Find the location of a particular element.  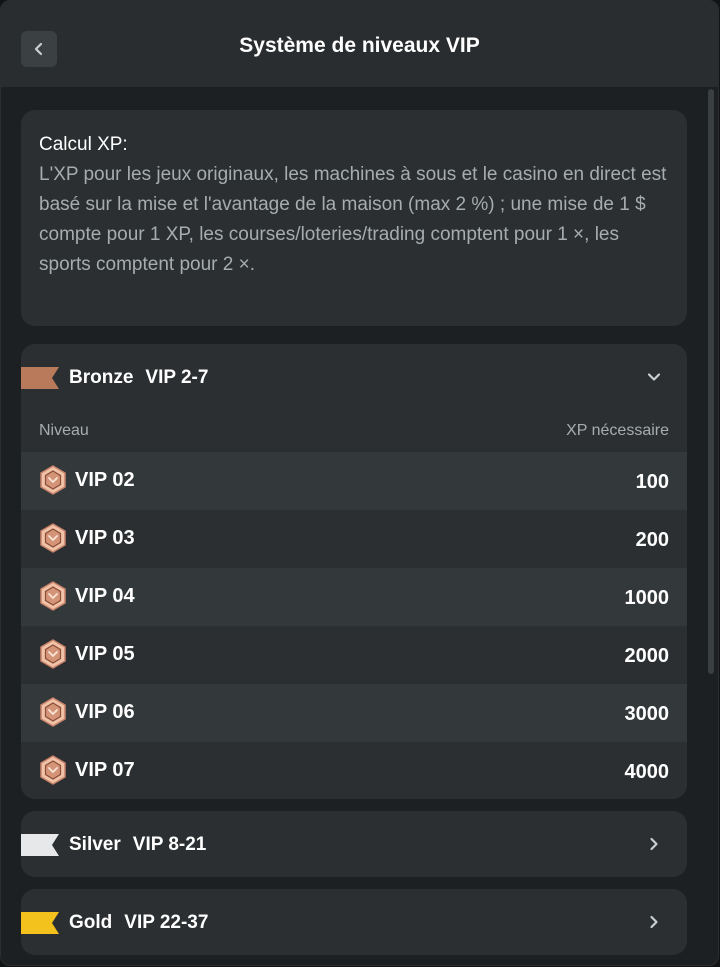

bronze-flag-icon is located at coordinates (40, 378).